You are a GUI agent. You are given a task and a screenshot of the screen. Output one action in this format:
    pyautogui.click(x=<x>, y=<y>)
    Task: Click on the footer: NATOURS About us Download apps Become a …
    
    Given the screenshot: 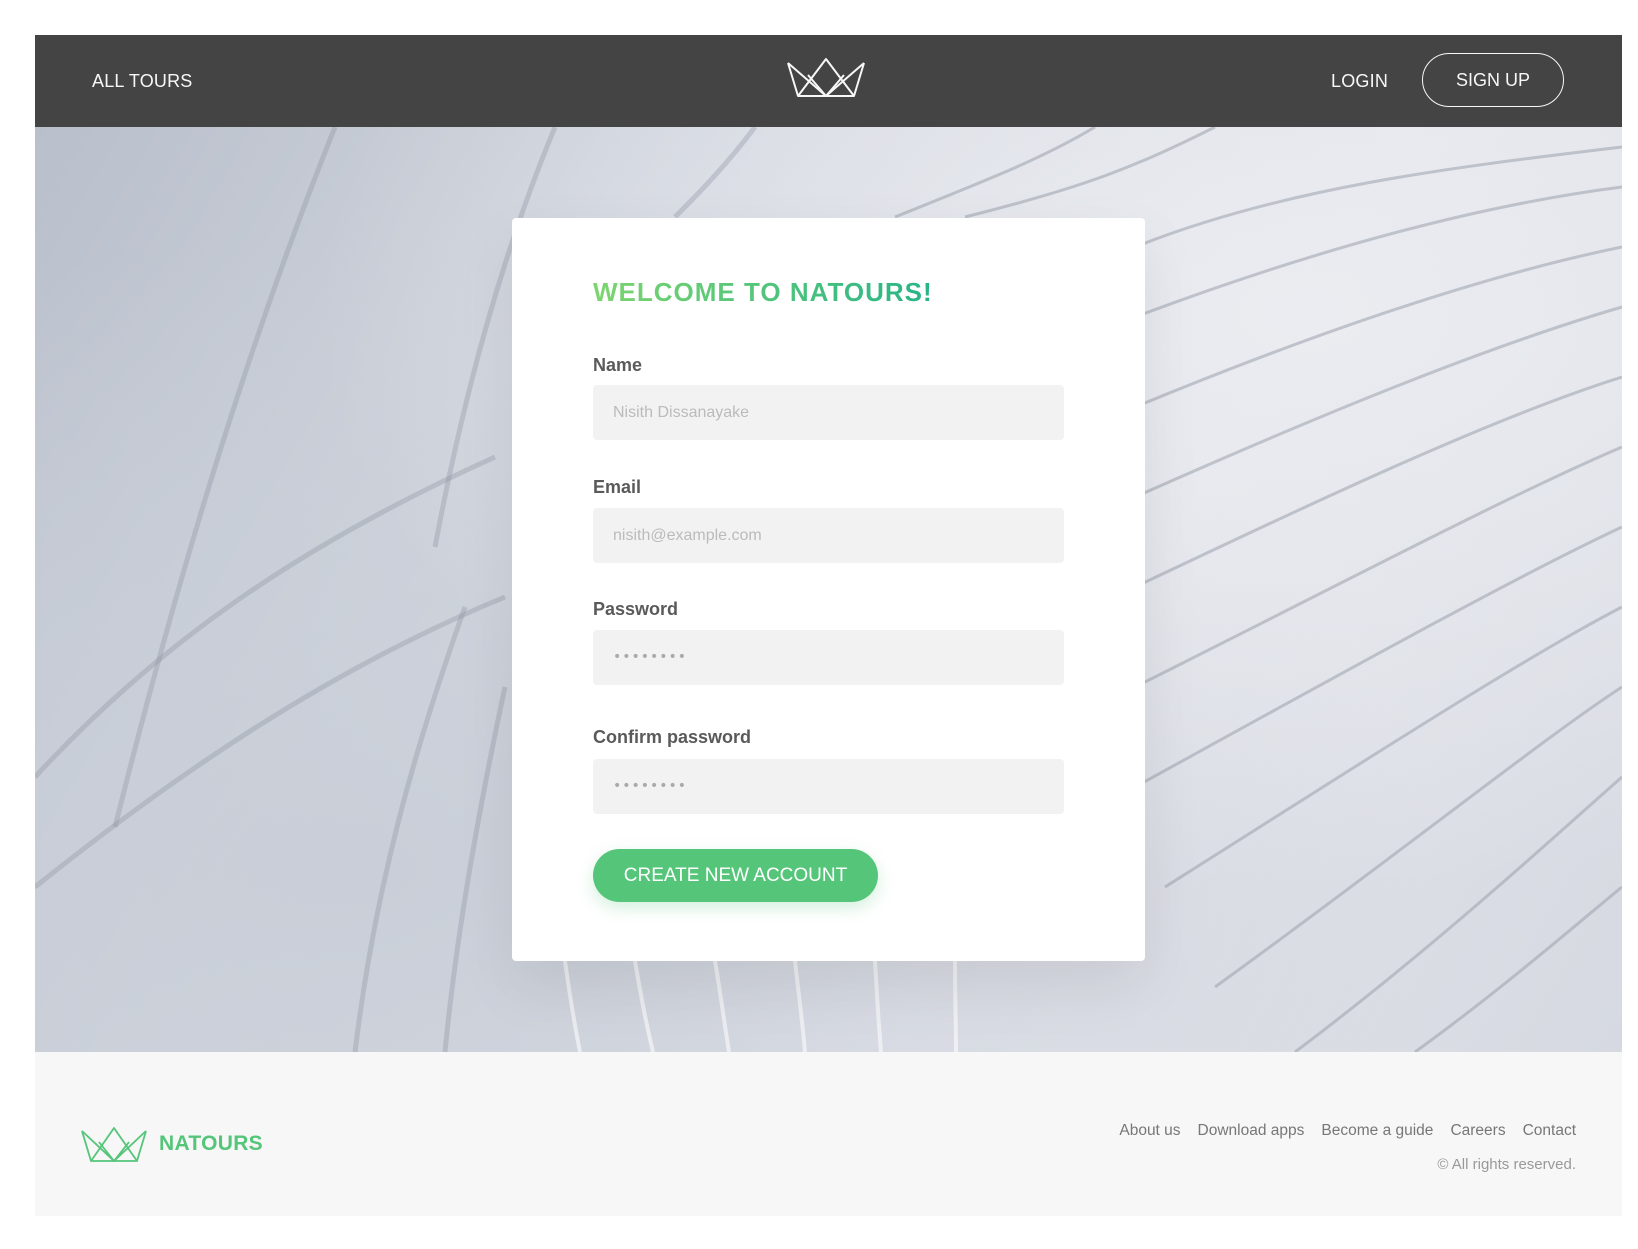 What is the action you would take?
    pyautogui.click(x=828, y=1134)
    